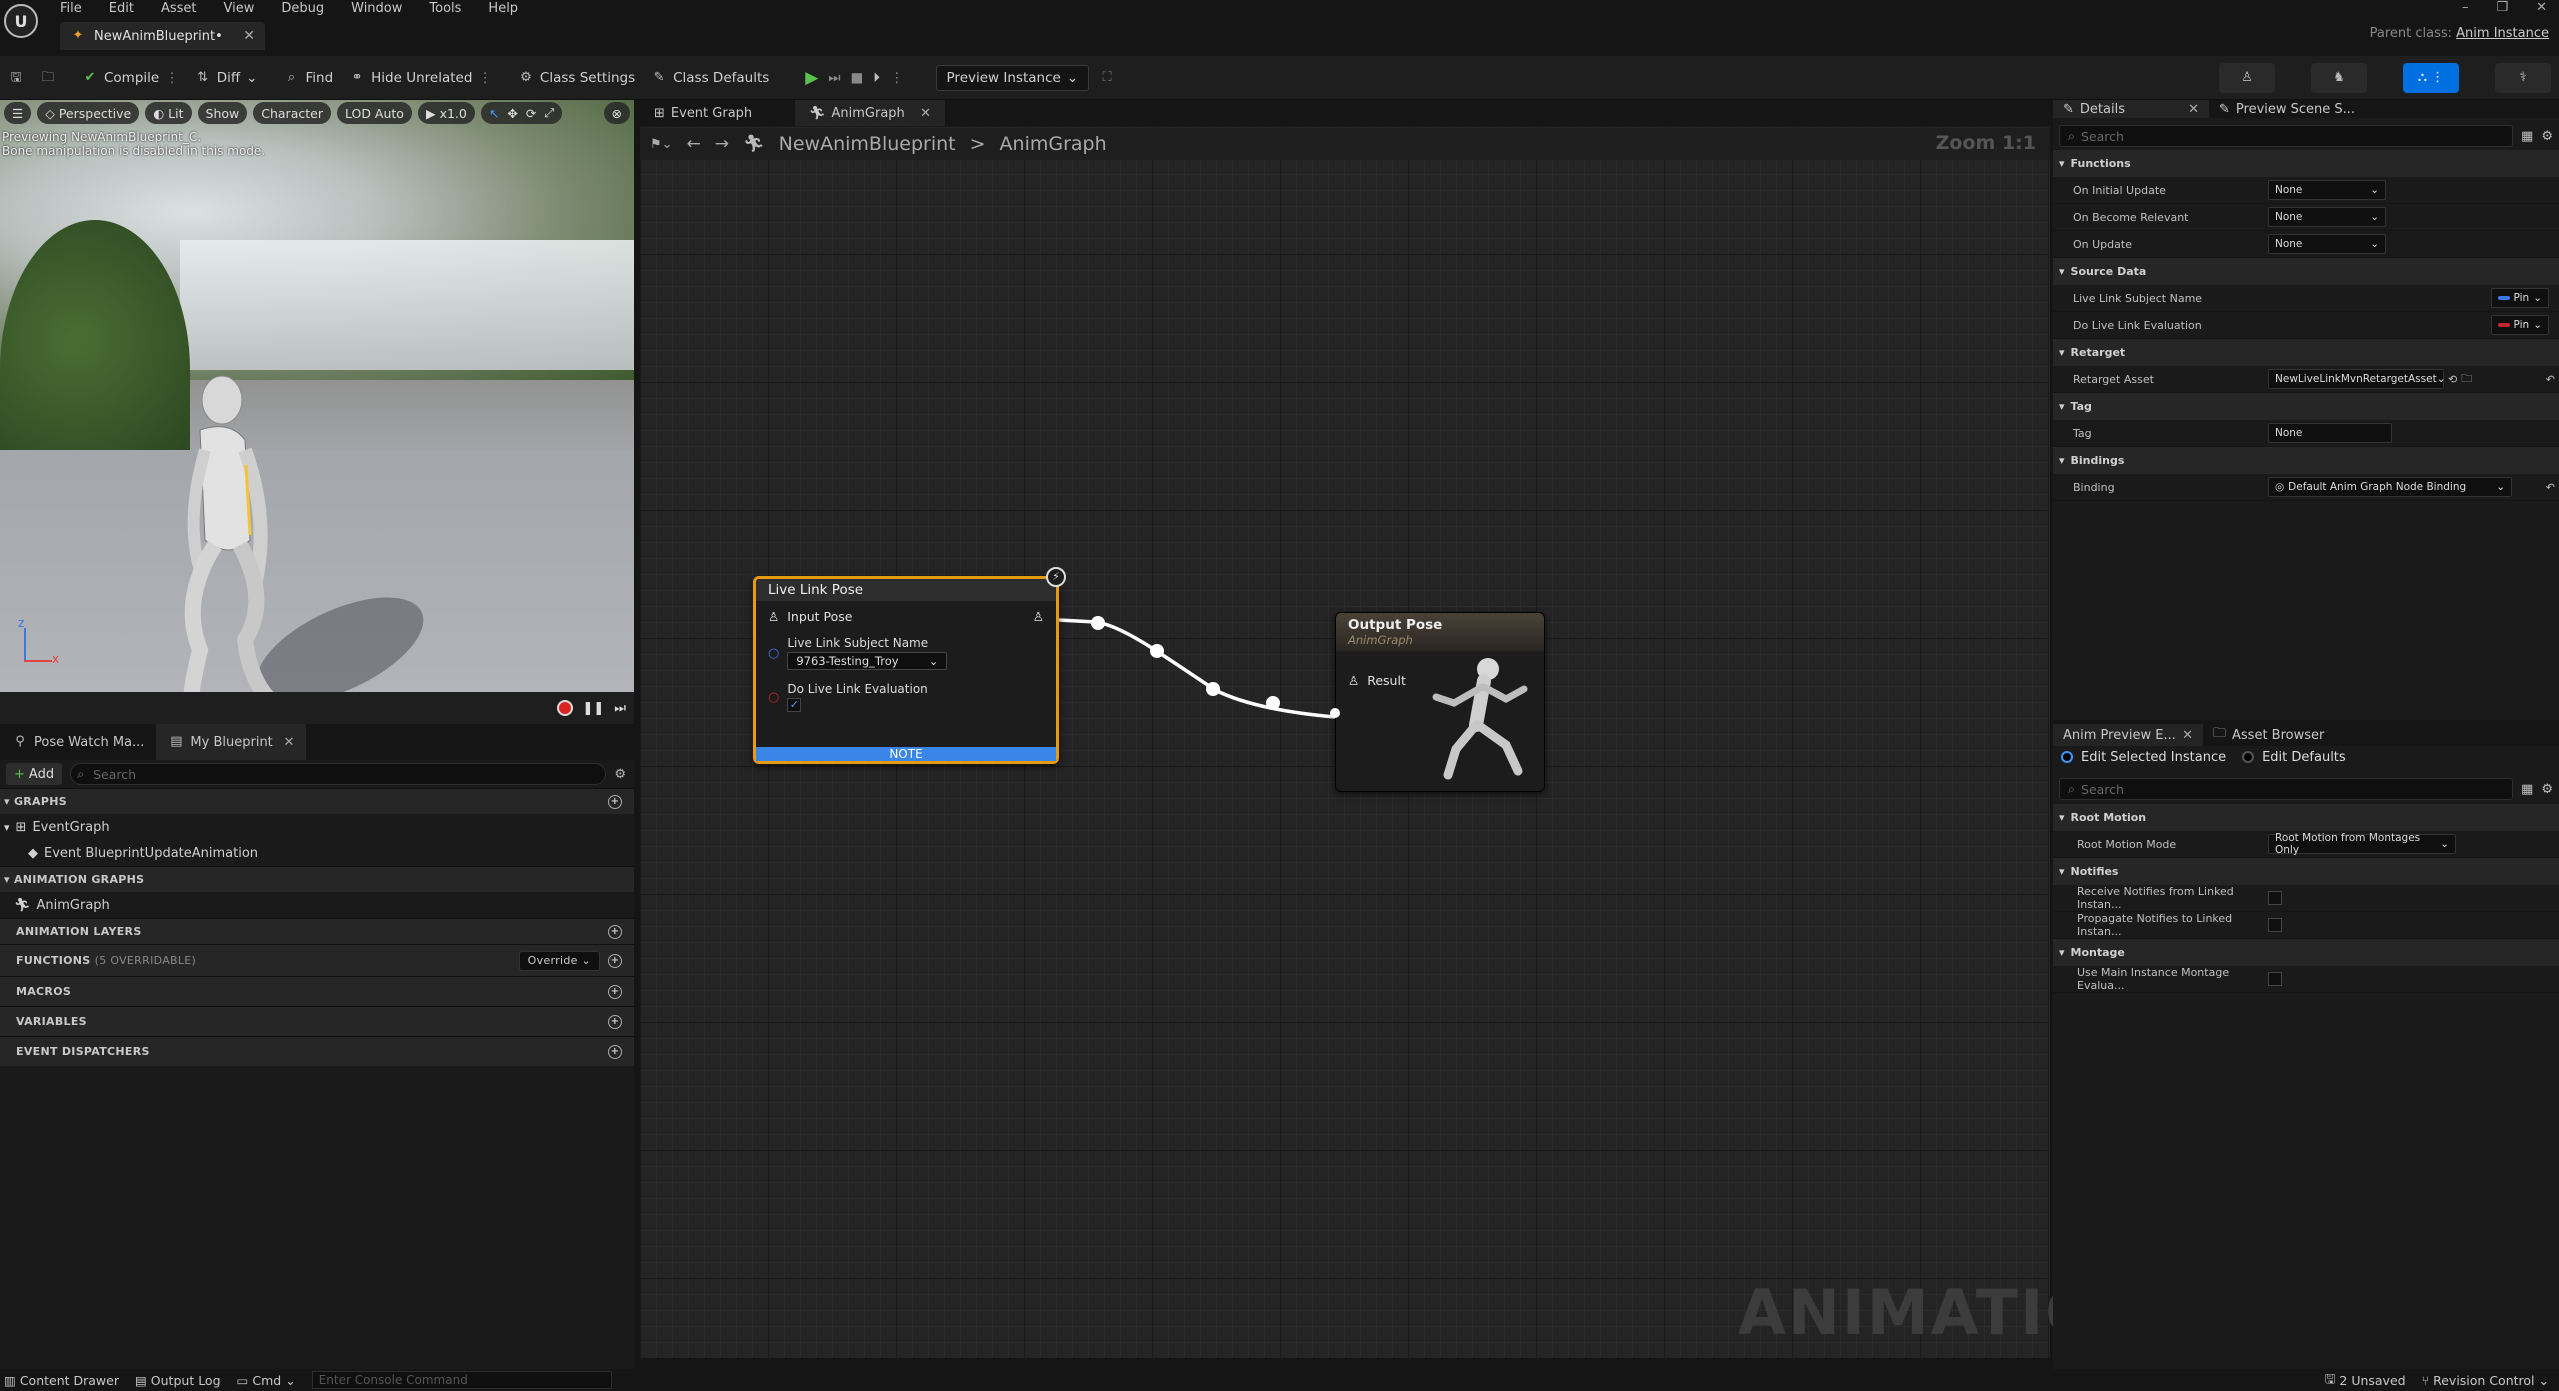  Describe the element at coordinates (834, 78) in the screenshot. I see `step-icon: ⏭` at that location.